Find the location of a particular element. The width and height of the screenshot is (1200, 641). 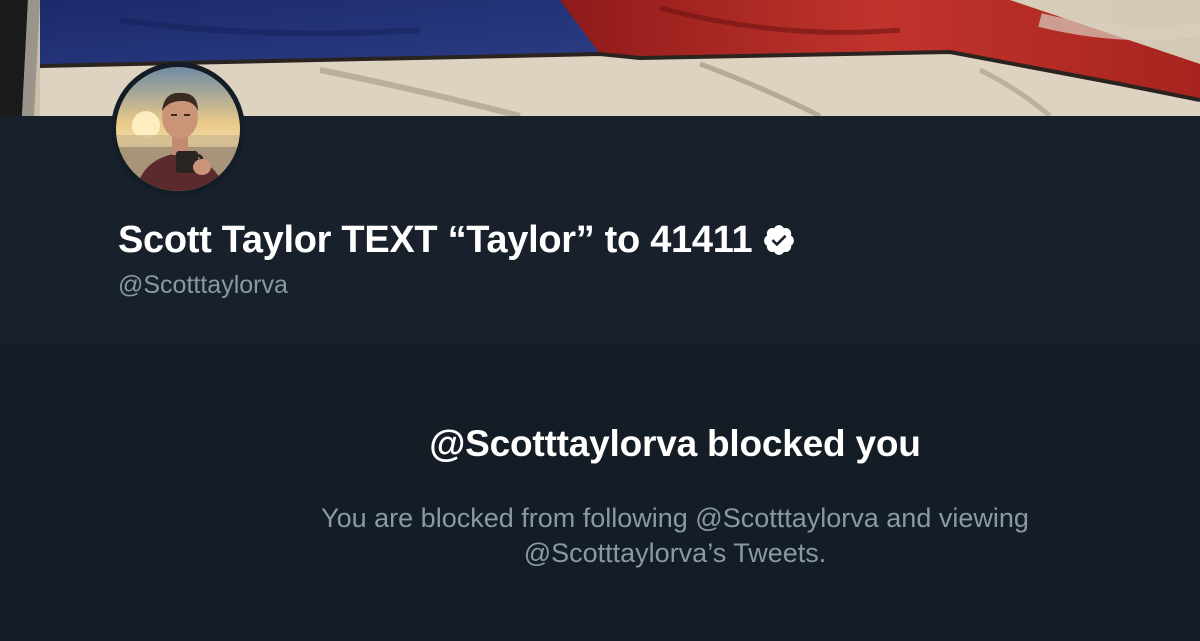

verified-badge-icon is located at coordinates (779, 240).